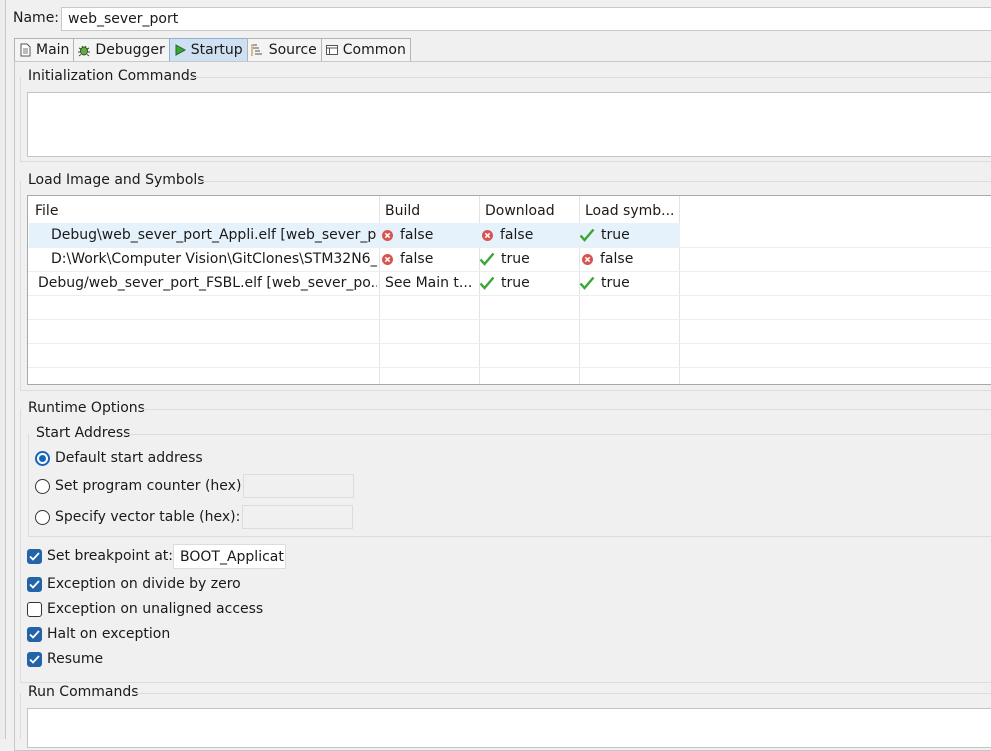  I want to click on source-icon, so click(256, 50).